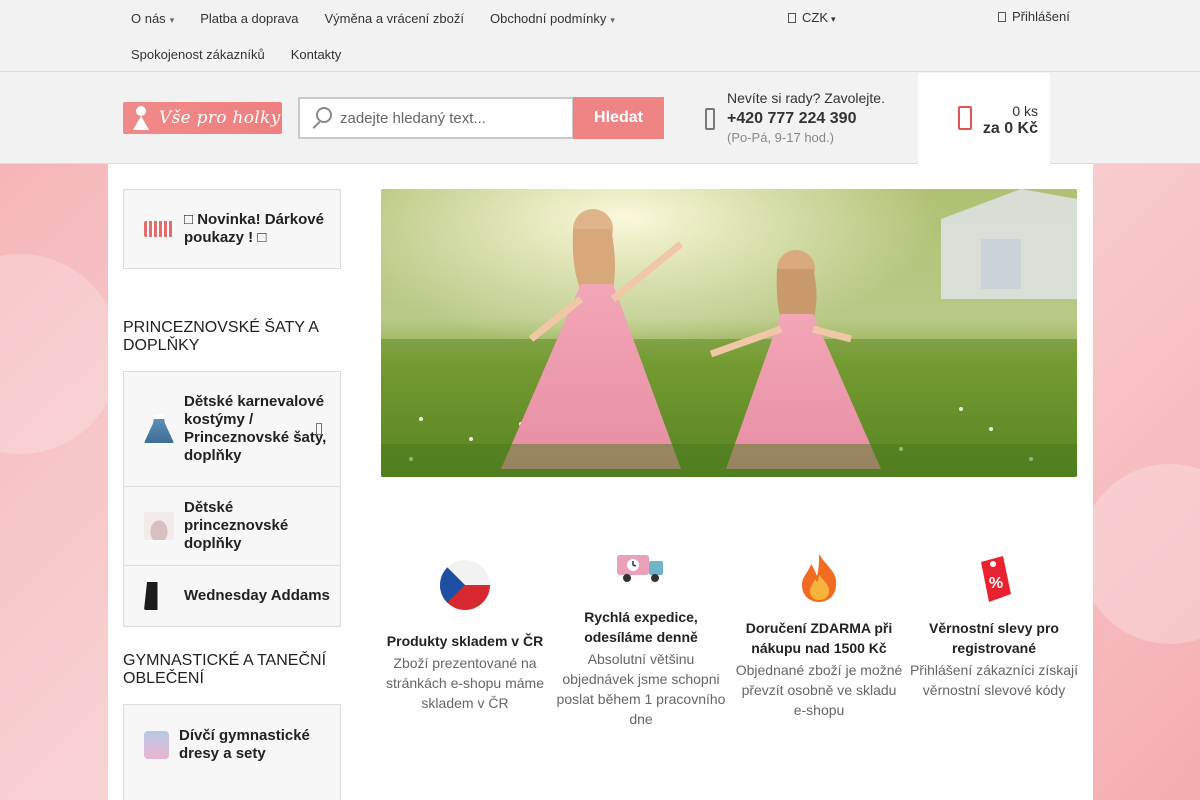  I want to click on search-field, so click(436, 118).